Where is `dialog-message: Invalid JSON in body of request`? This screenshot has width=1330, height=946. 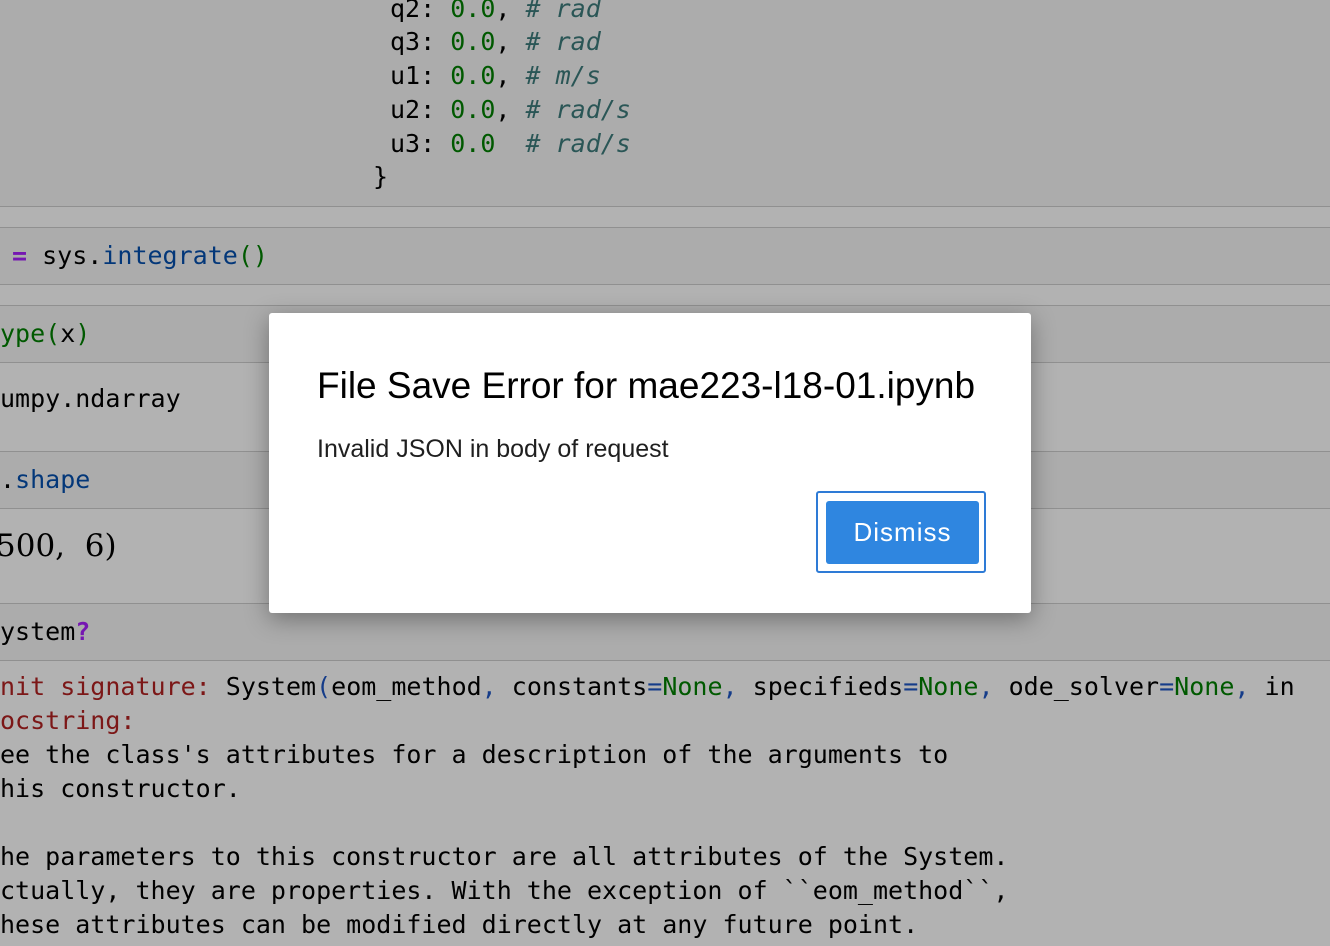 dialog-message: Invalid JSON in body of request is located at coordinates (493, 449).